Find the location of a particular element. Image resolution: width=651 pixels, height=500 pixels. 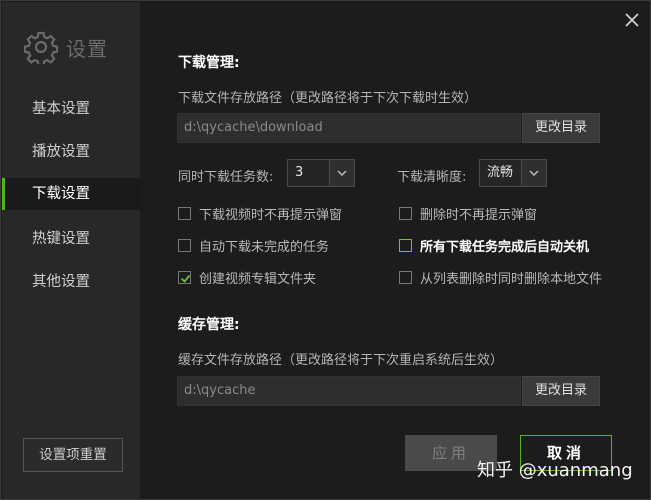

reset-settings-button: 设置项重置 is located at coordinates (73, 455).